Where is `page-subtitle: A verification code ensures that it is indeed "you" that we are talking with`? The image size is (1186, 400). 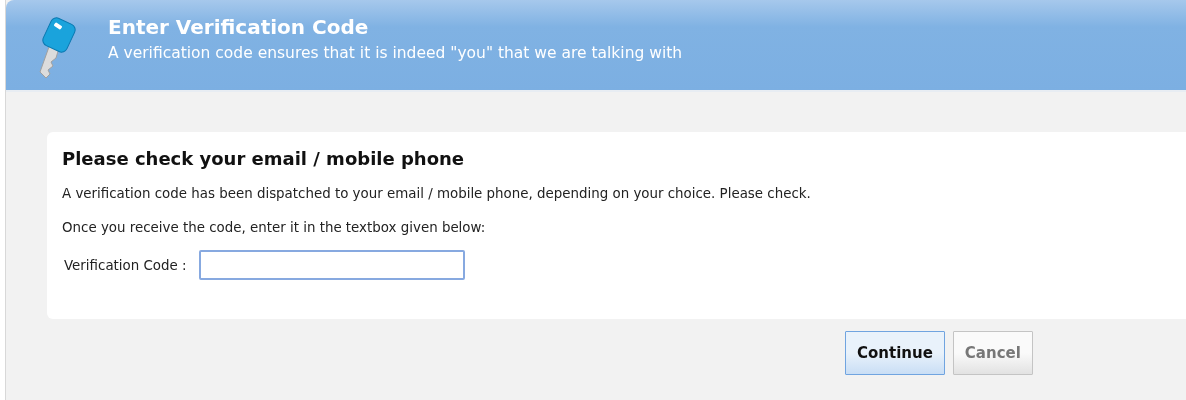 page-subtitle: A verification code ensures that it is indeed "you" that we are talking with is located at coordinates (395, 53).